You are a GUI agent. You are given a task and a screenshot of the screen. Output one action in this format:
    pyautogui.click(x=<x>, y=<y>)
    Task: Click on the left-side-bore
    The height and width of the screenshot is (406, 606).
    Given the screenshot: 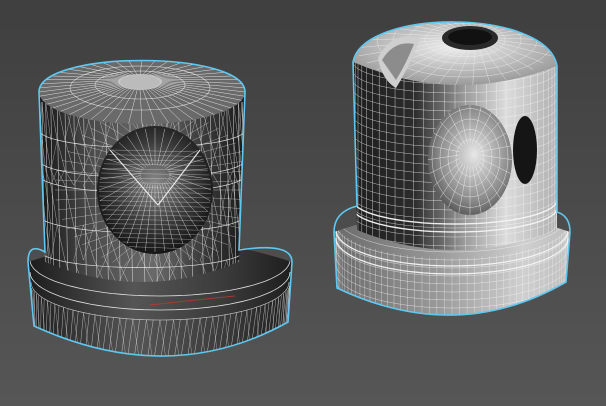 What is the action you would take?
    pyautogui.click(x=155, y=190)
    